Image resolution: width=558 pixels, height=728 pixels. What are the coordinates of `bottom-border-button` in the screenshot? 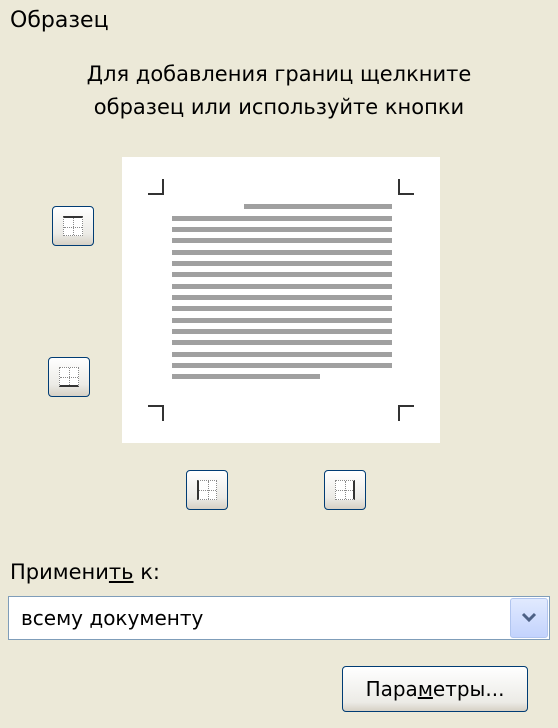 It's located at (69, 377).